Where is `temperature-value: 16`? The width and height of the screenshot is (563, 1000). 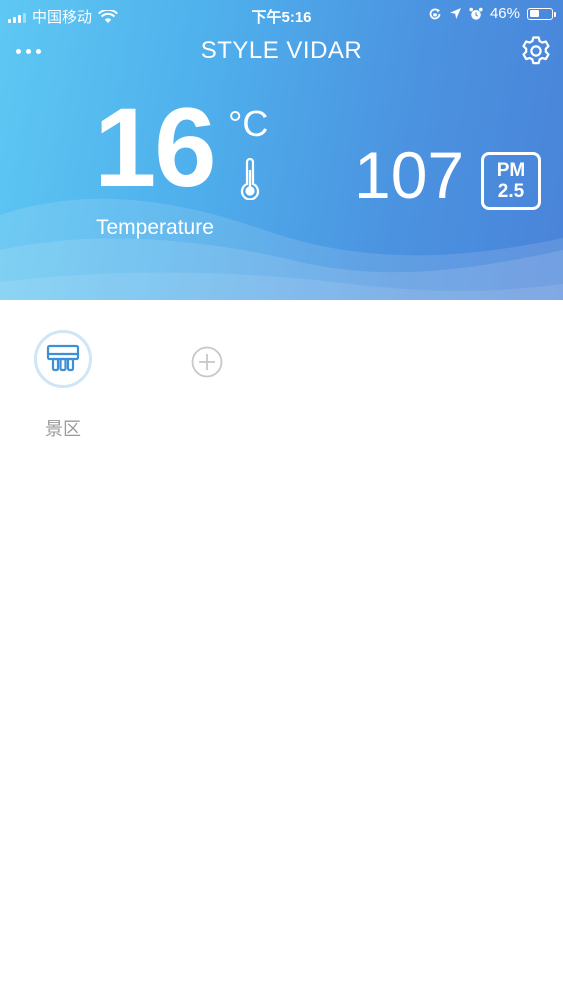
temperature-value: 16 is located at coordinates (155, 147).